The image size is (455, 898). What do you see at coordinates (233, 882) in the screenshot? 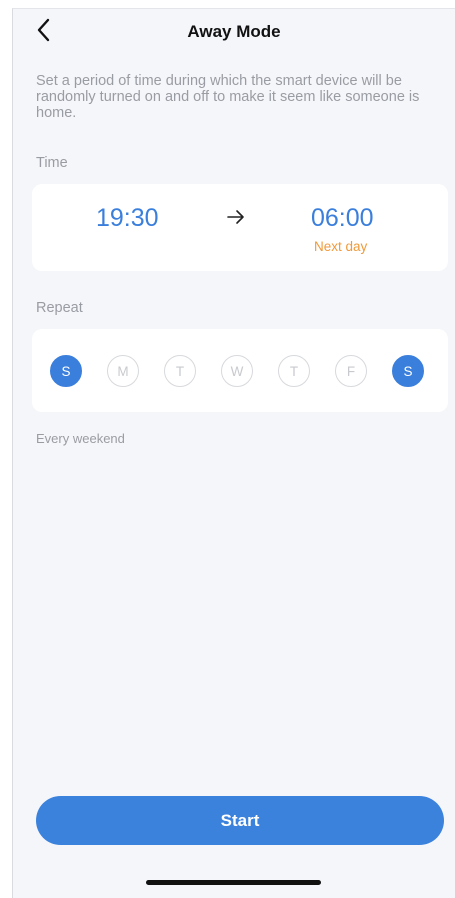
I see `home-indicator` at bounding box center [233, 882].